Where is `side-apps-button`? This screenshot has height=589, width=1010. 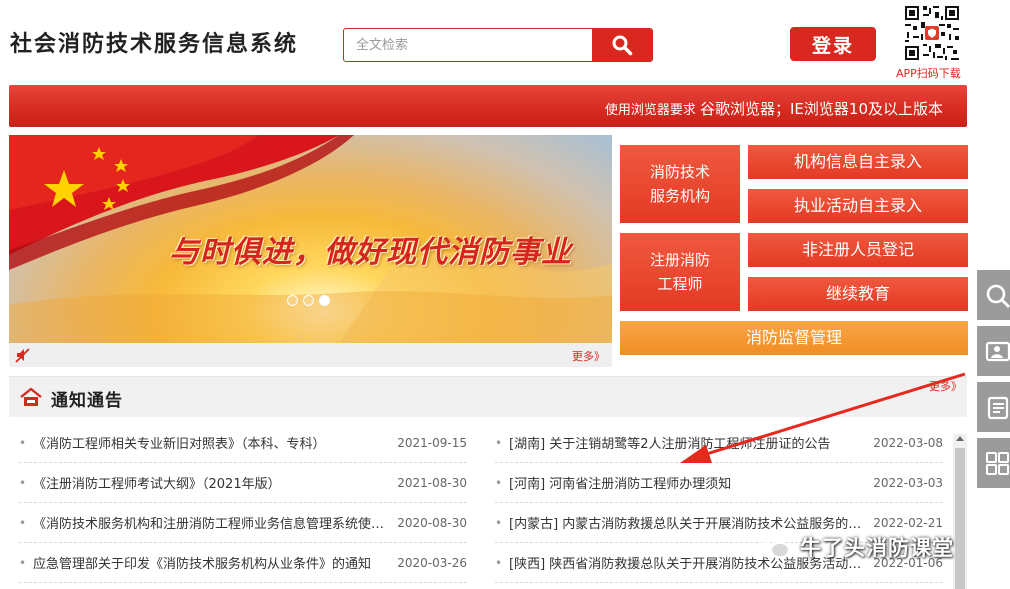
side-apps-button is located at coordinates (993, 463).